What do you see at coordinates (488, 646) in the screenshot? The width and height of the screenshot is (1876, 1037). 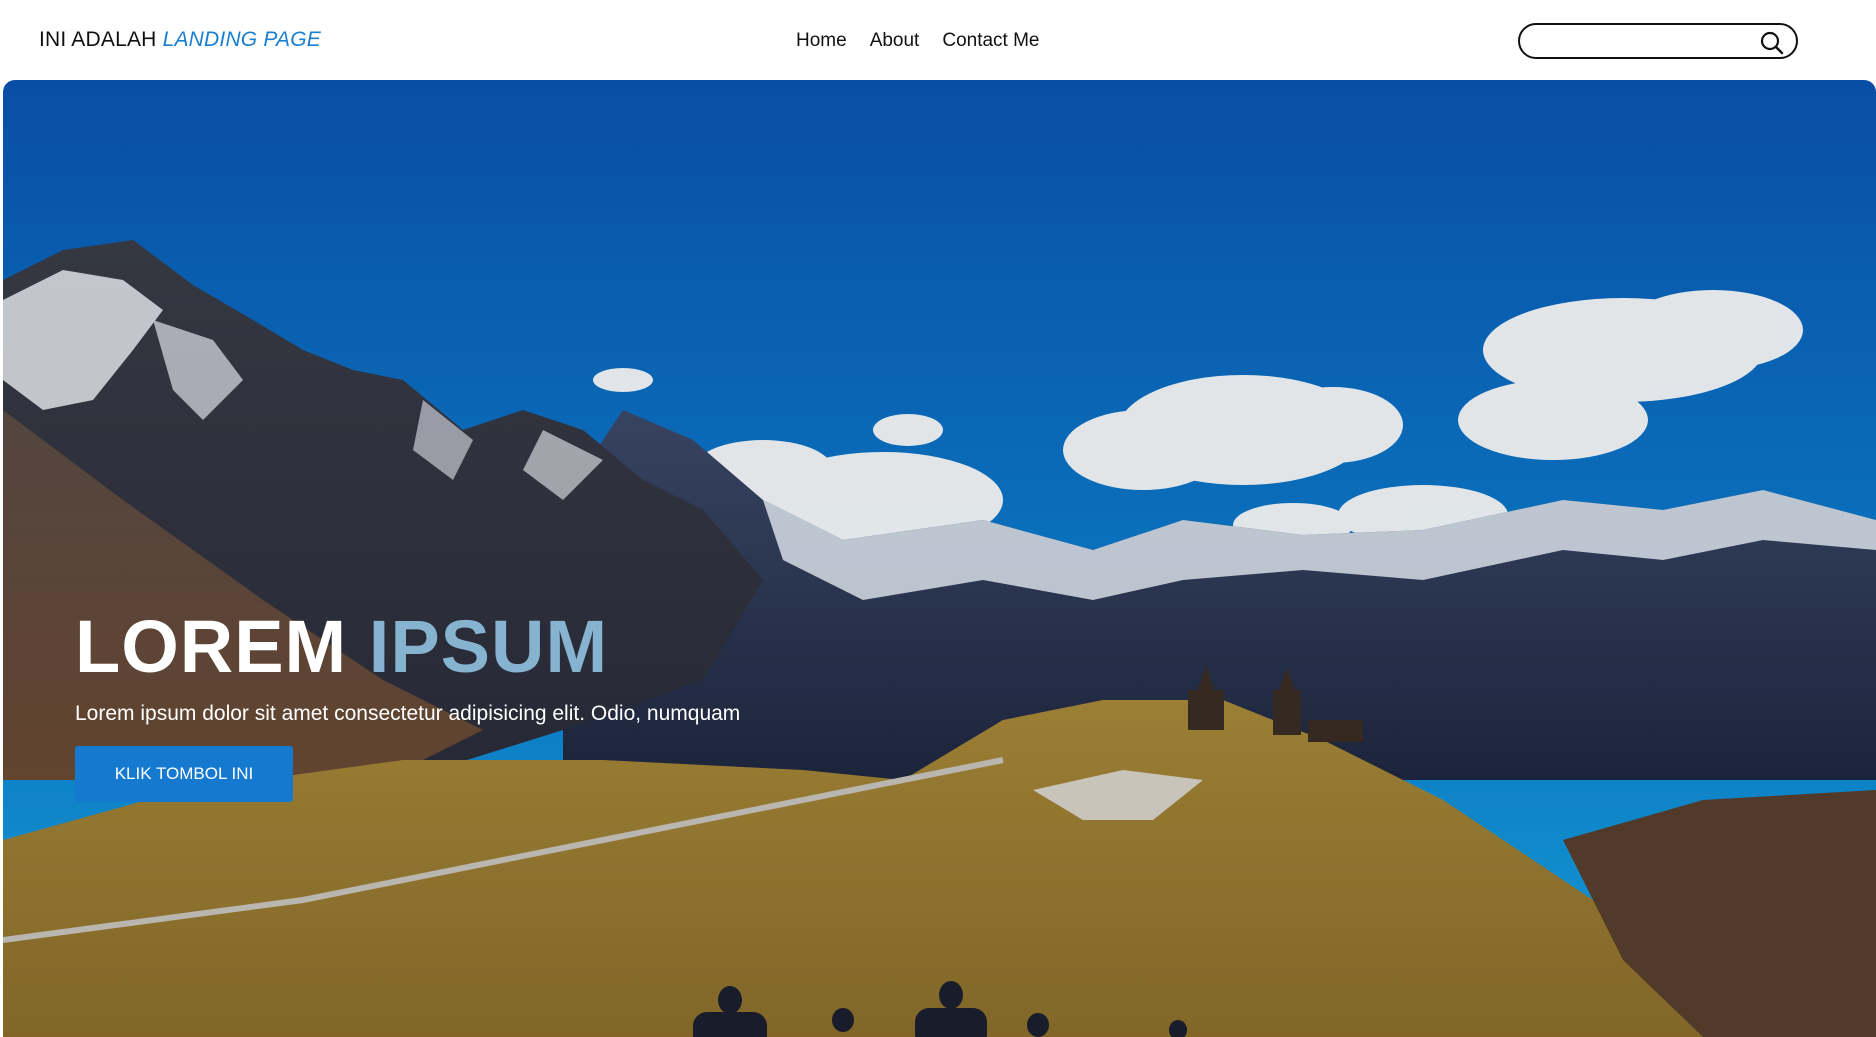 I see `hero-title-word-2: IPSUM` at bounding box center [488, 646].